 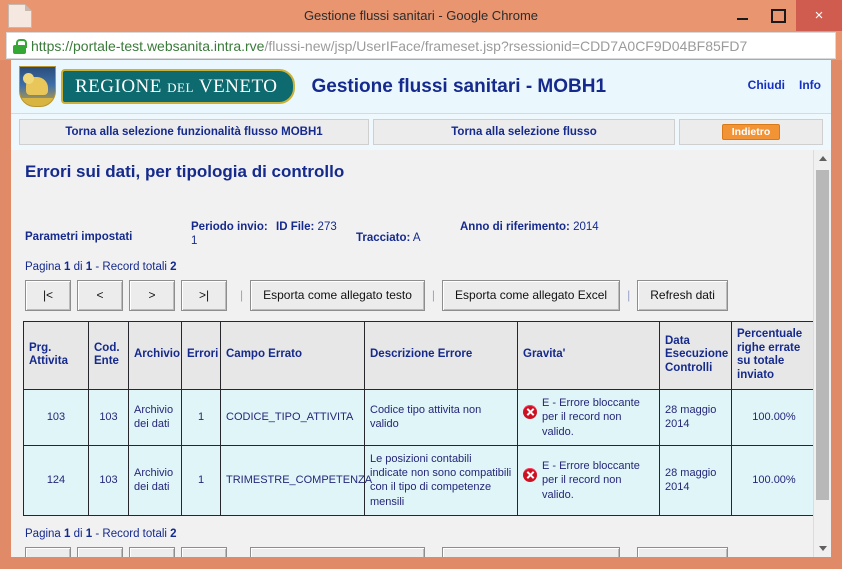 What do you see at coordinates (695, 480) in the screenshot?
I see `cell-data-esecuzione: 28 maggio 2014` at bounding box center [695, 480].